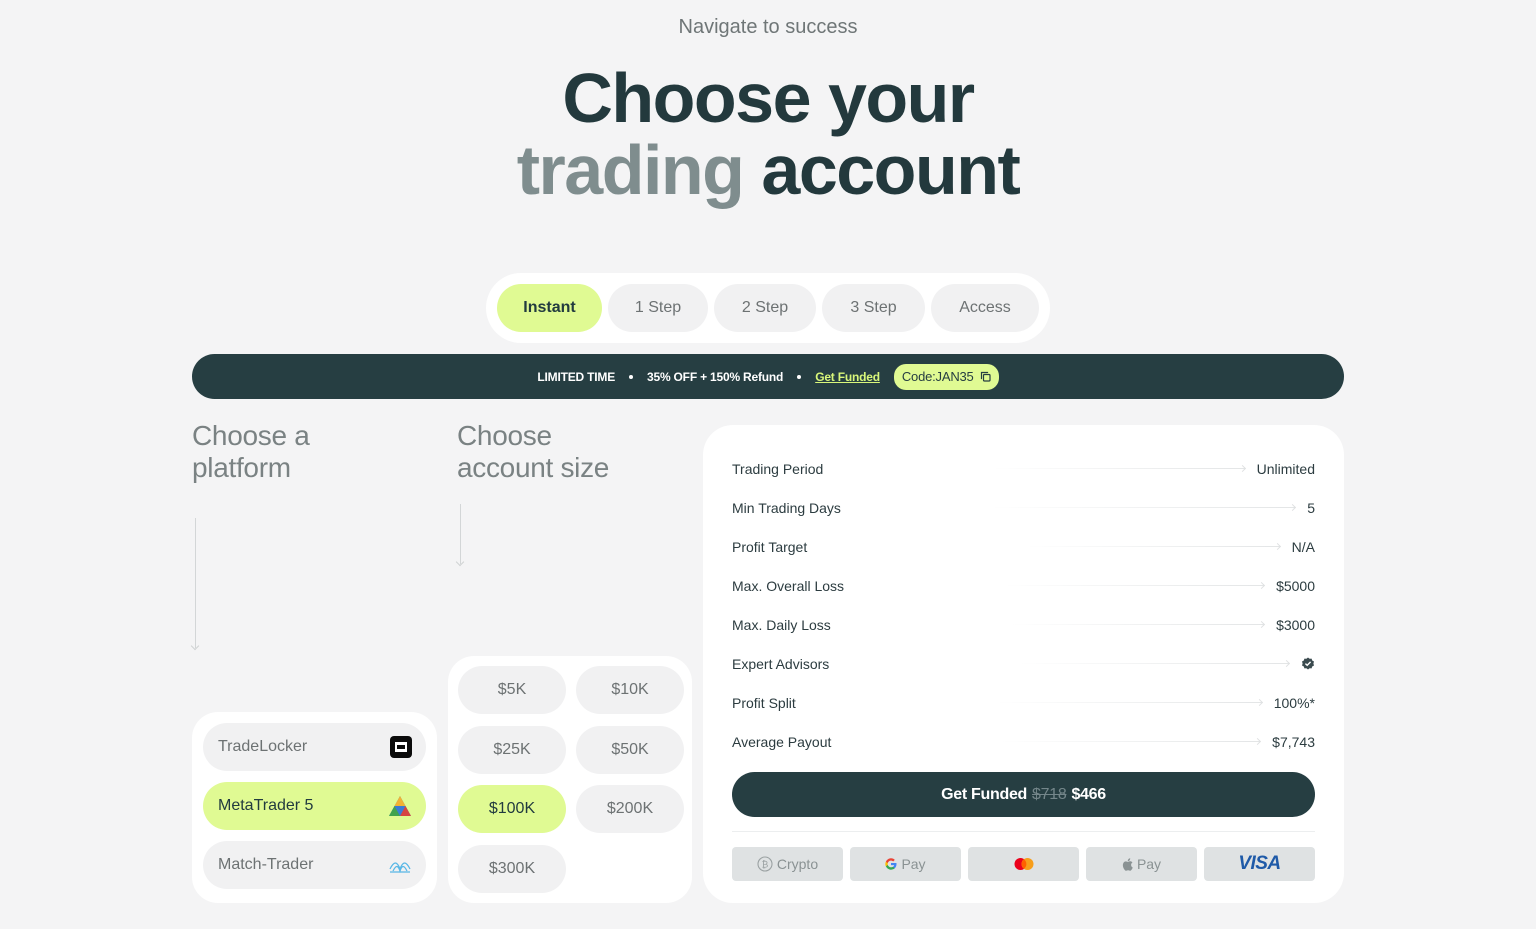  I want to click on tab-instant: Instant, so click(549, 308).